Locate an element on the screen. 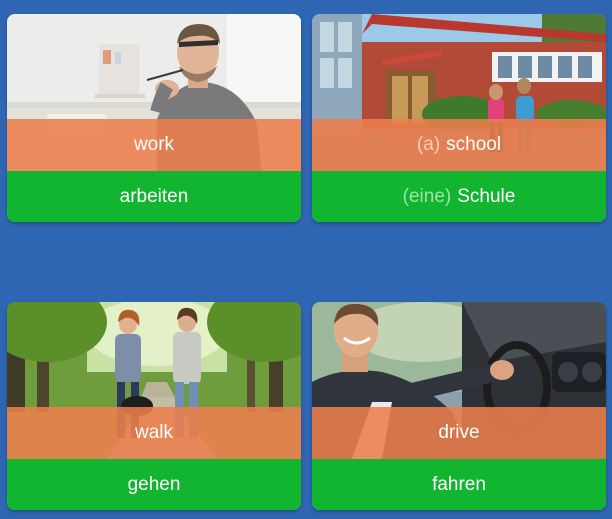  translation-word: fahren is located at coordinates (459, 484).